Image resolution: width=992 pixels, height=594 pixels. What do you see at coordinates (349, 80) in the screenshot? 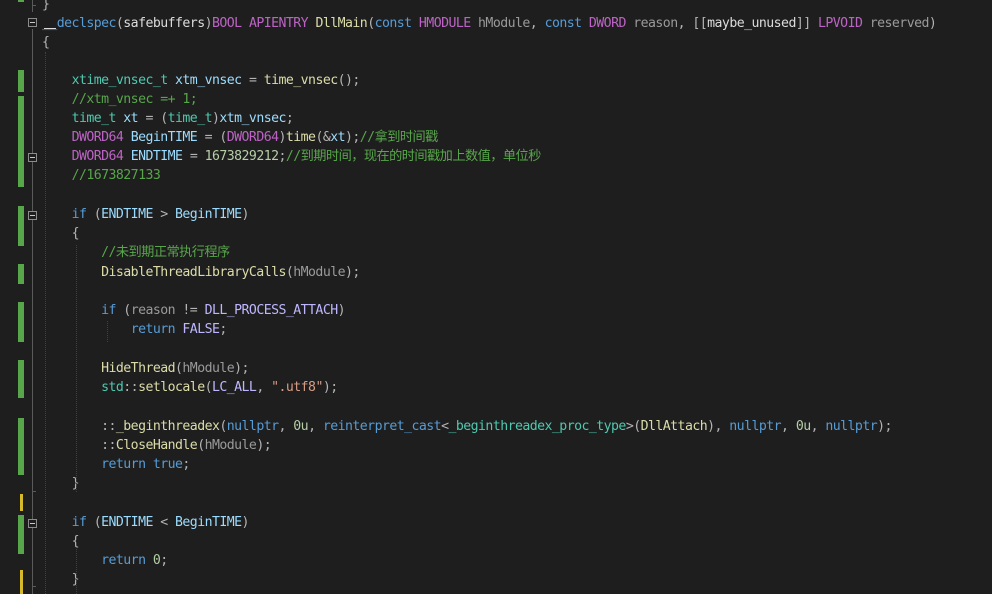
I see `code-token: ();` at bounding box center [349, 80].